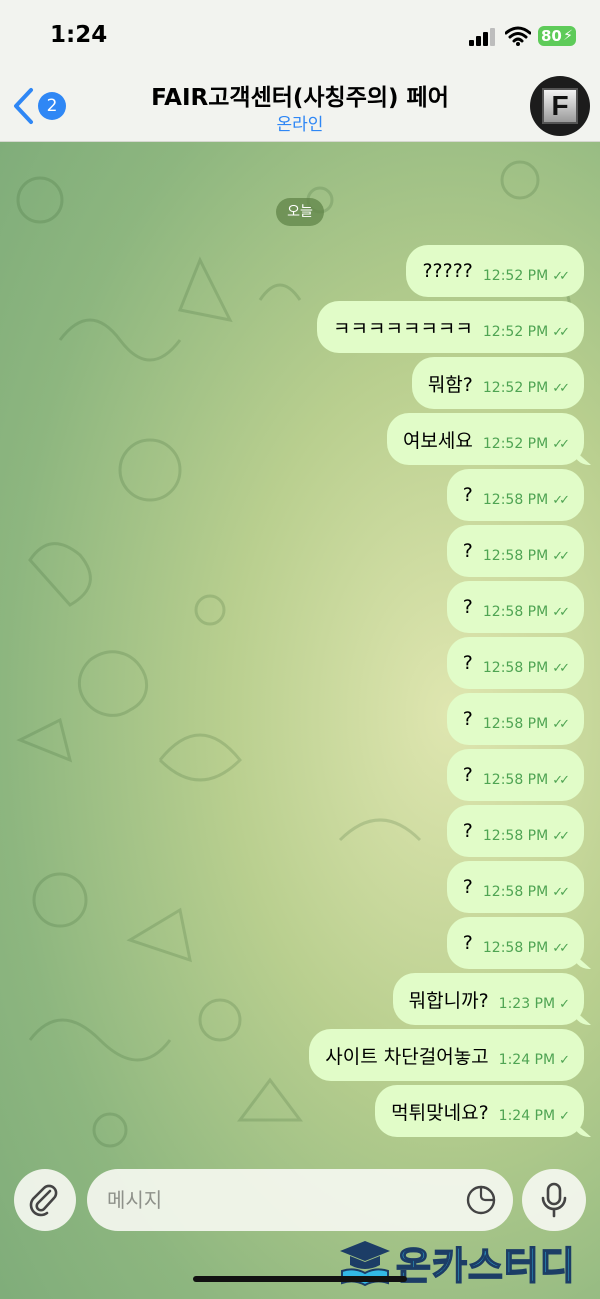 Image resolution: width=600 pixels, height=1299 pixels. I want to click on message-bubble: ㅋㅋㅋㅋㅋㅋㅋㅋ 12:52 PM ✓✓, so click(450, 327).